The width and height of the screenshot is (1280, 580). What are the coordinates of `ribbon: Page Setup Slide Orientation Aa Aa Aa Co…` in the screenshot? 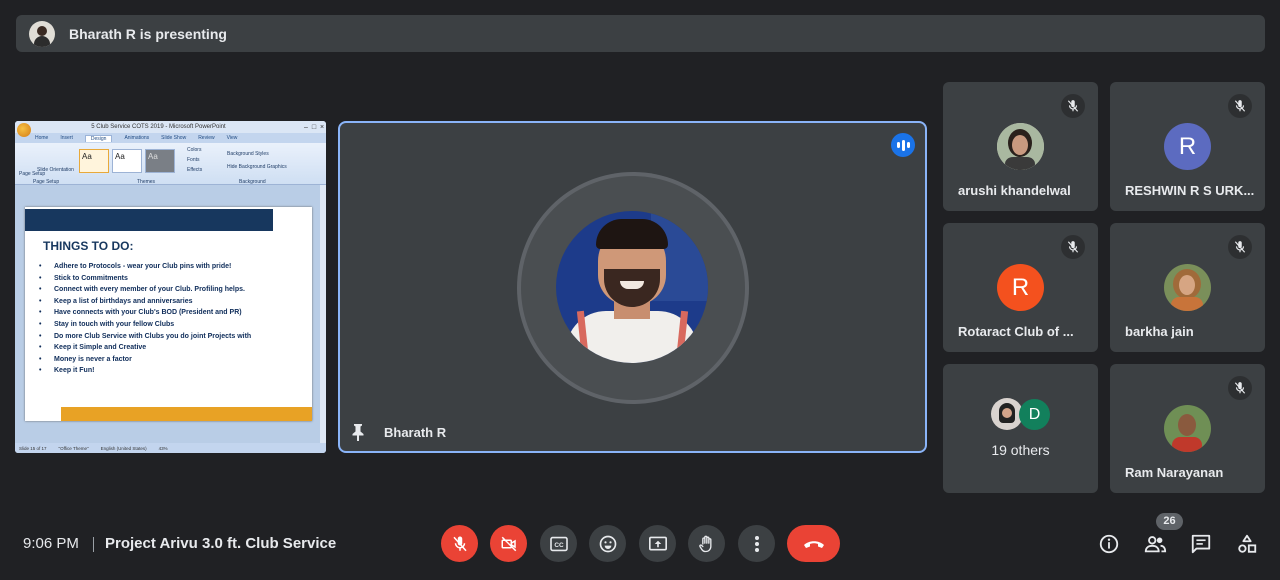 It's located at (170, 164).